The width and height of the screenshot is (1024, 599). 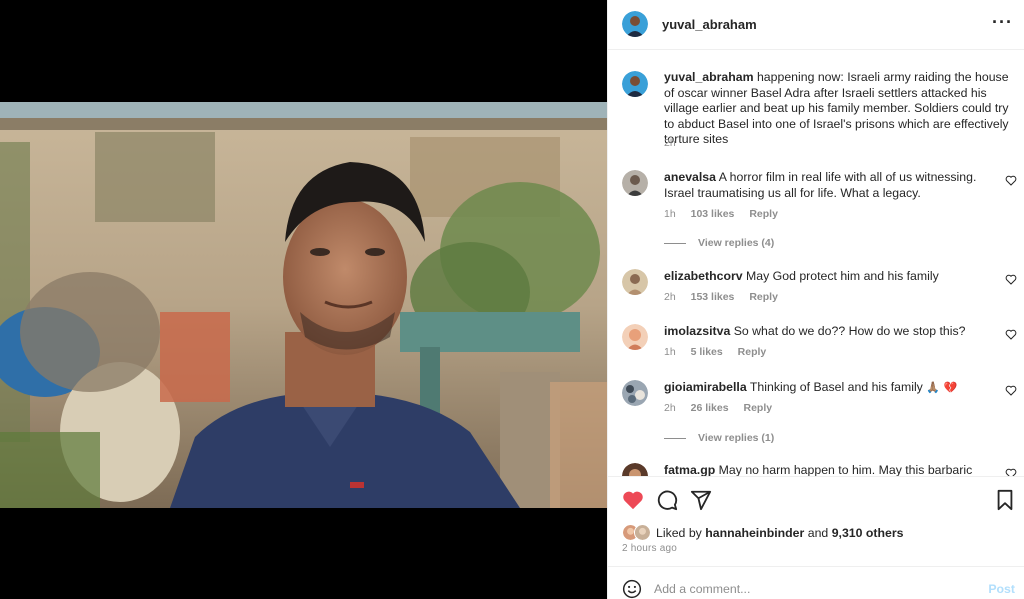 I want to click on bookmark-icon, so click(x=1005, y=500).